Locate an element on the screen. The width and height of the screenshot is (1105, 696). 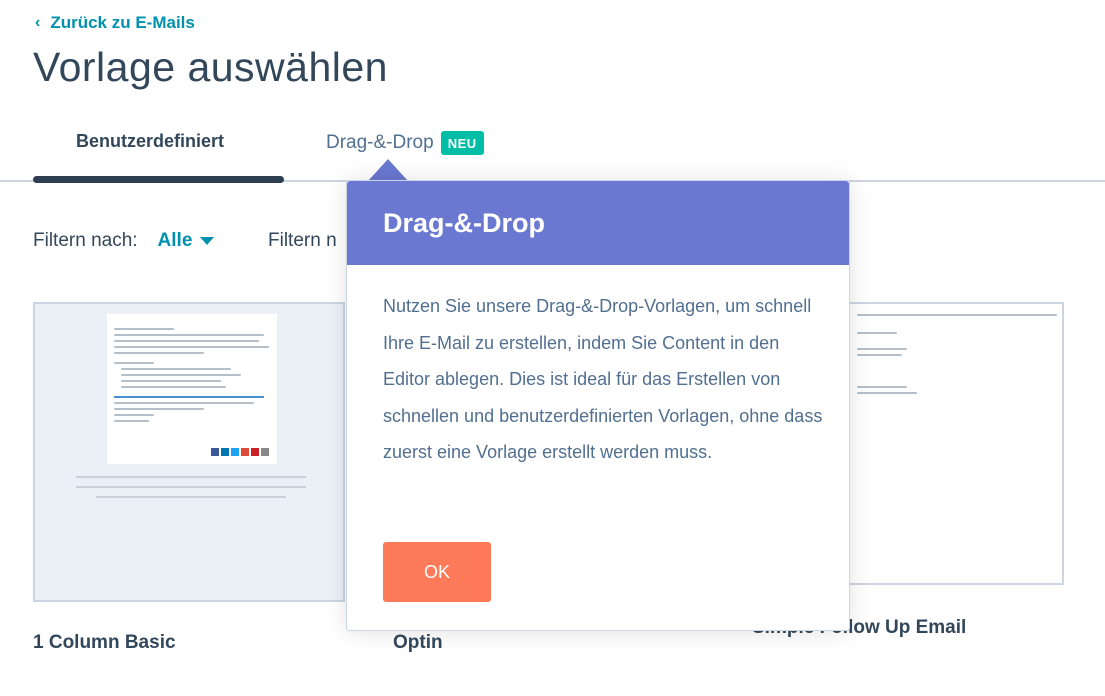
template-card-1-column-basic is located at coordinates (189, 452).